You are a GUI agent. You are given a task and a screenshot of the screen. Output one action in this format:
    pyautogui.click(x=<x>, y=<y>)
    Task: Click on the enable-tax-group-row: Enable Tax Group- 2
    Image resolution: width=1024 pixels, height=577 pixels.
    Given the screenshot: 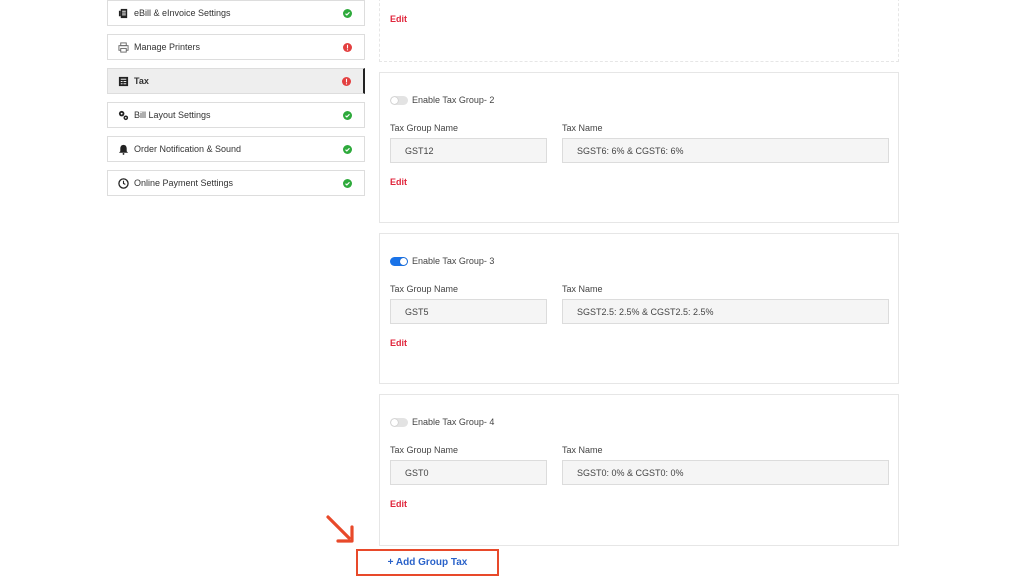 What is the action you would take?
    pyautogui.click(x=442, y=100)
    